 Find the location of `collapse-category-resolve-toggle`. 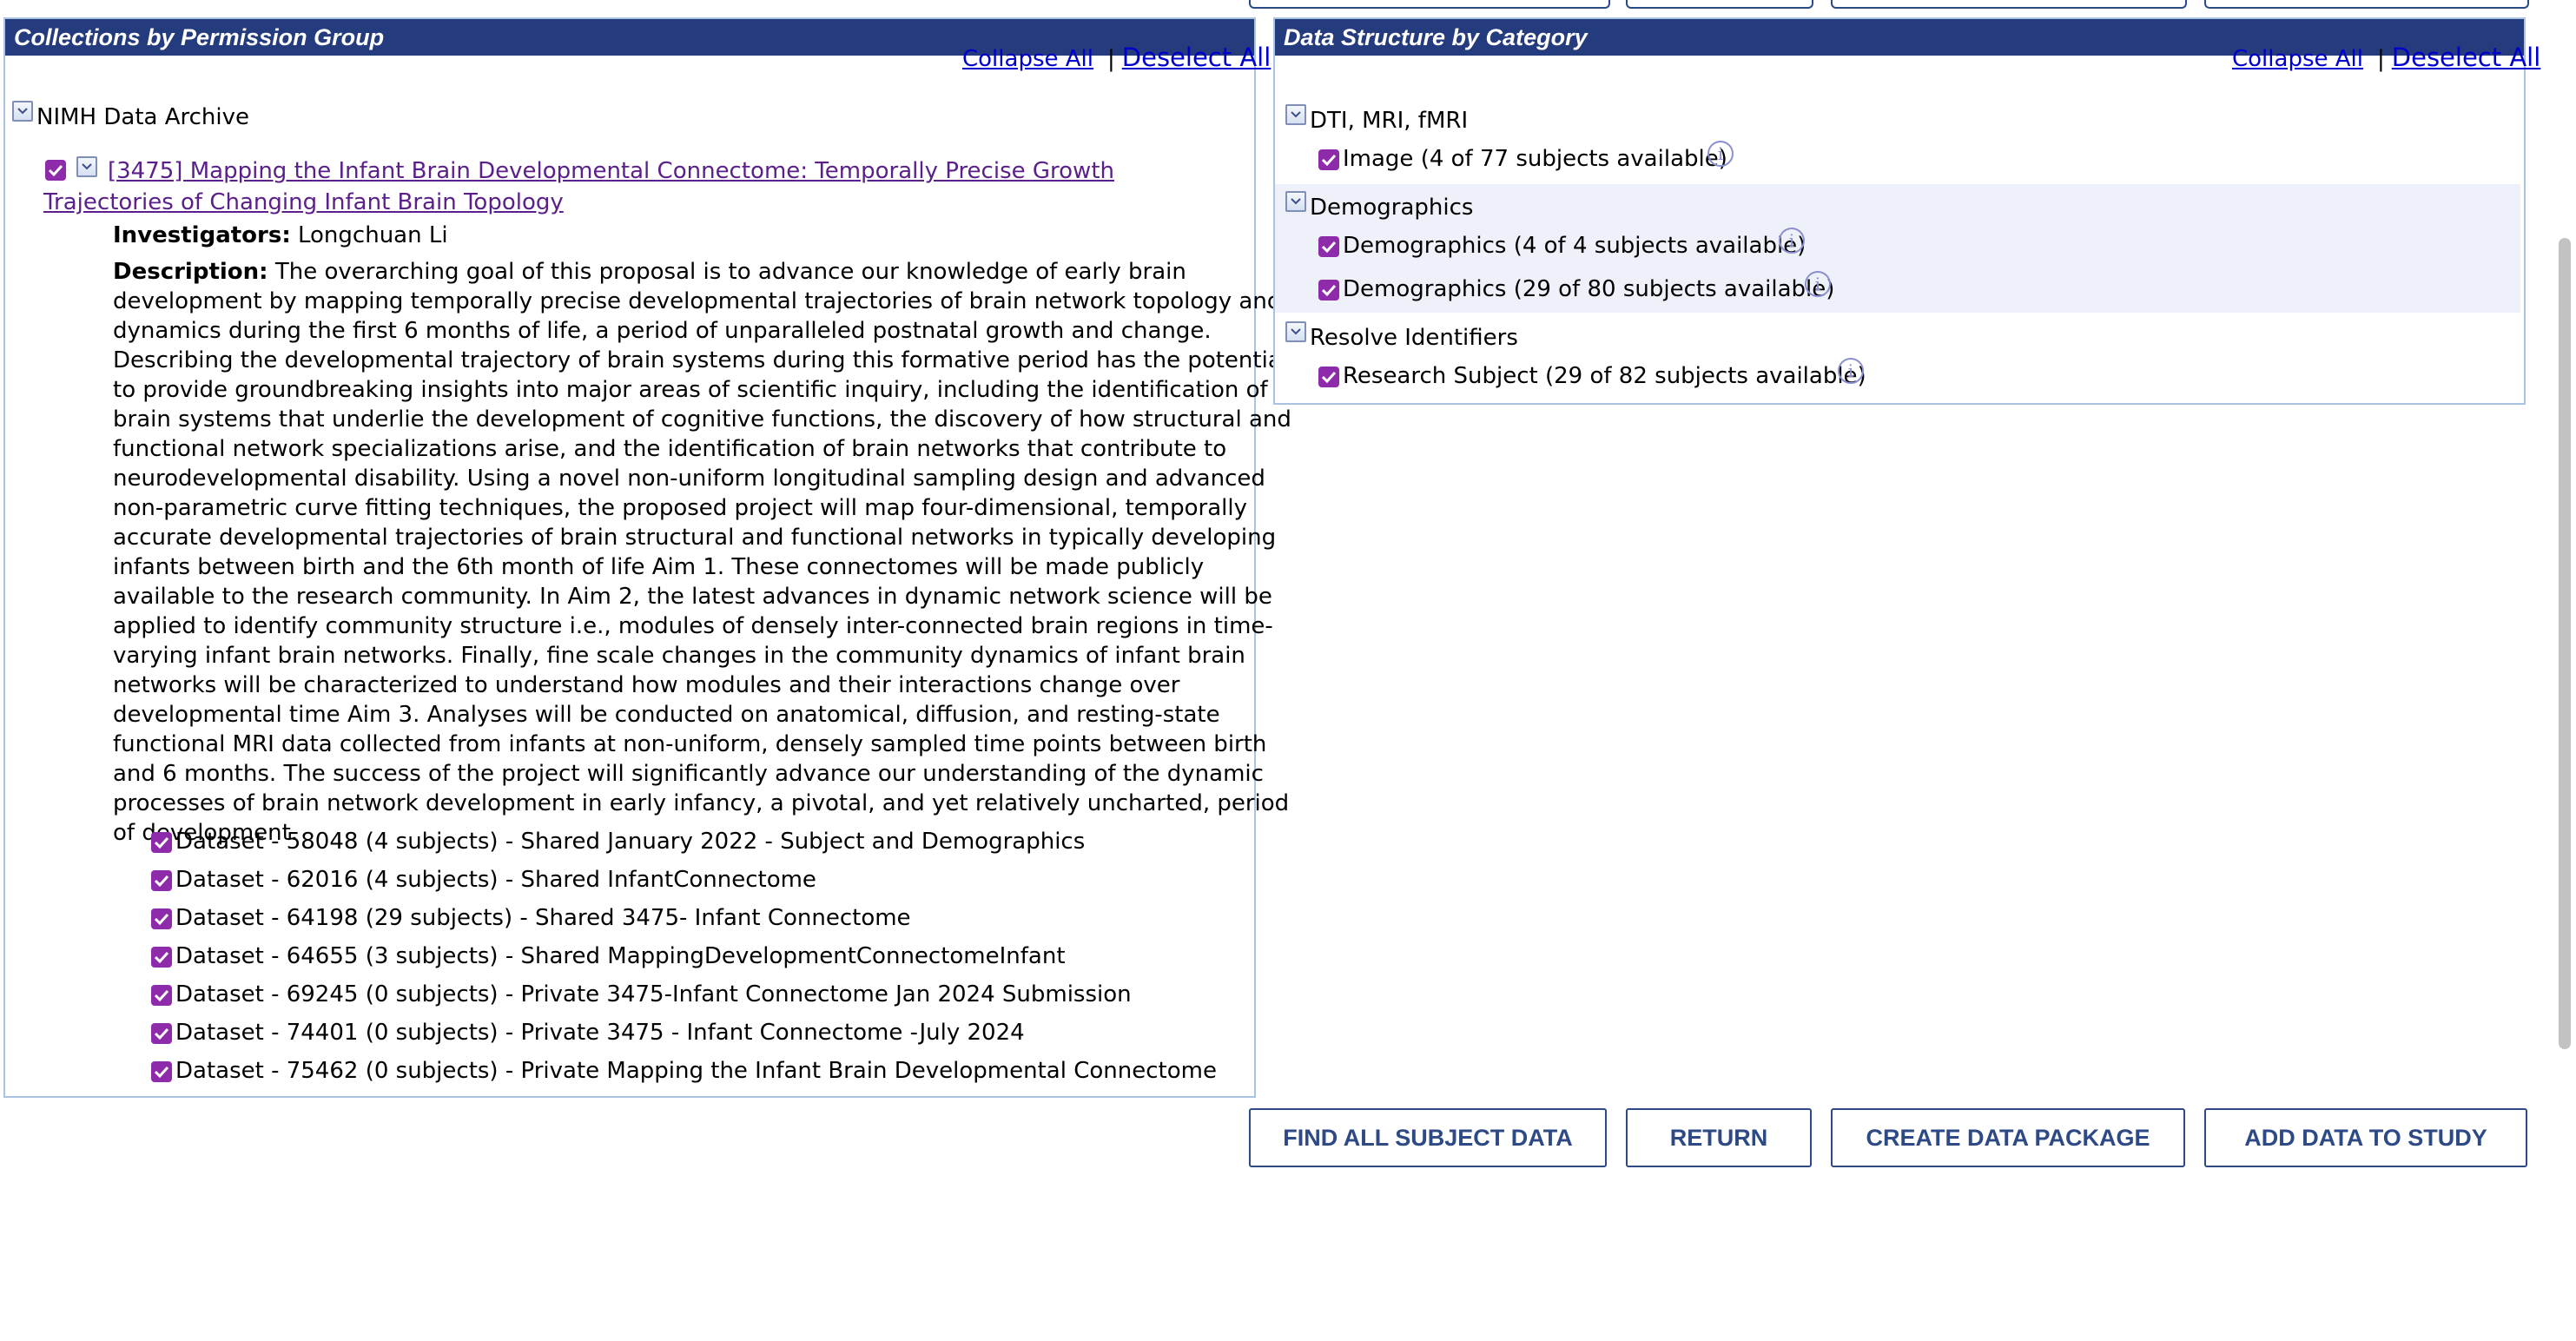

collapse-category-resolve-toggle is located at coordinates (1295, 331).